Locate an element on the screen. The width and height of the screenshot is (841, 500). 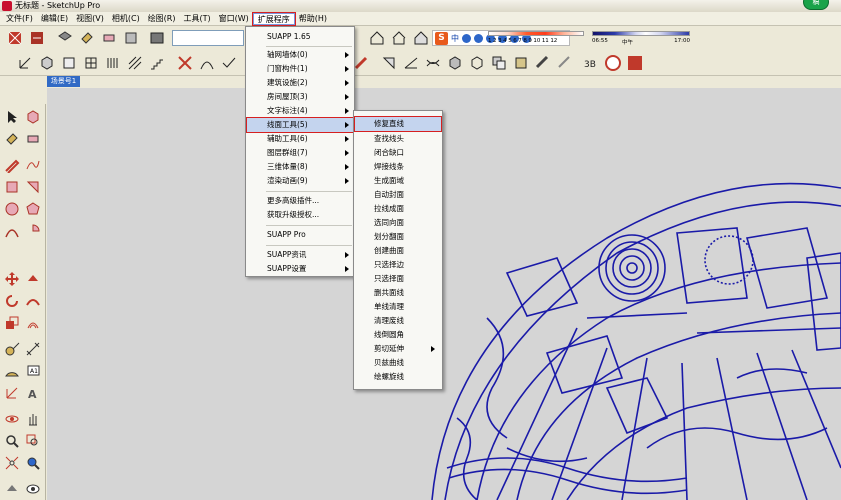
orbit-icon is located at coordinates (12, 419).